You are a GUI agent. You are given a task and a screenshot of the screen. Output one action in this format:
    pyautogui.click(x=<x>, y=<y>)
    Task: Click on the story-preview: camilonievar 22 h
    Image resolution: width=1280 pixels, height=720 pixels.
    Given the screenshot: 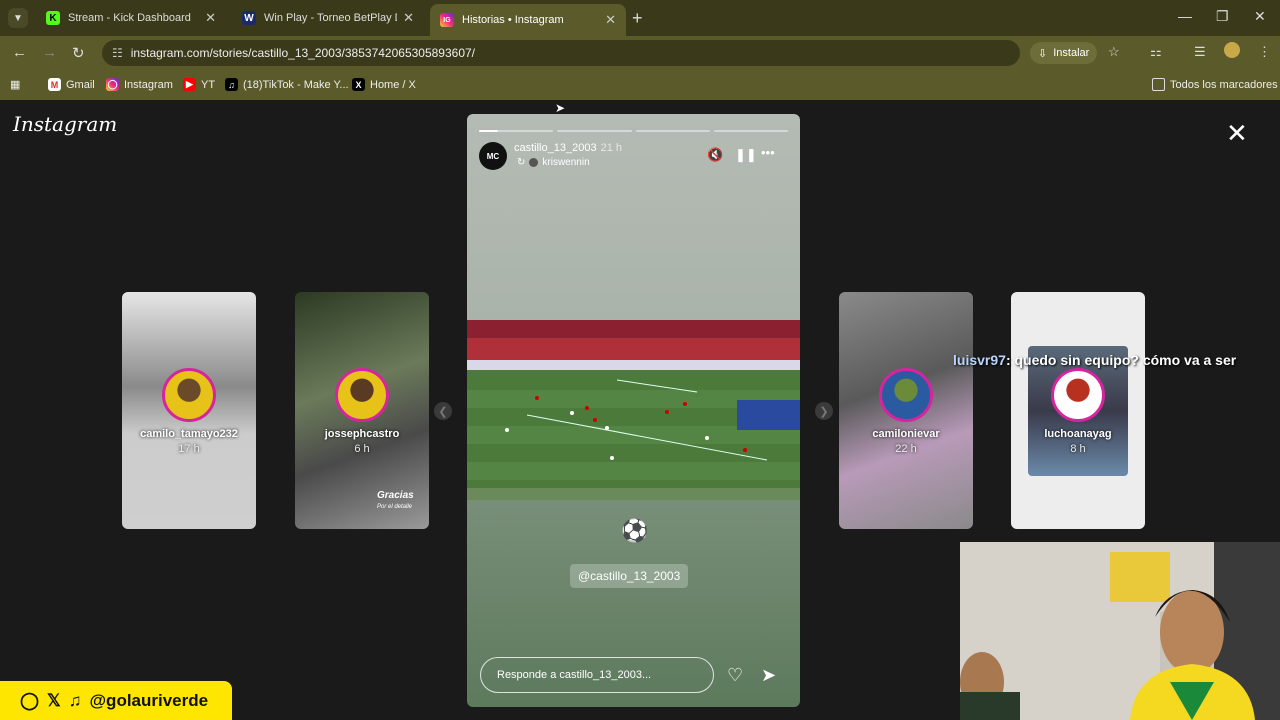 What is the action you would take?
    pyautogui.click(x=906, y=410)
    